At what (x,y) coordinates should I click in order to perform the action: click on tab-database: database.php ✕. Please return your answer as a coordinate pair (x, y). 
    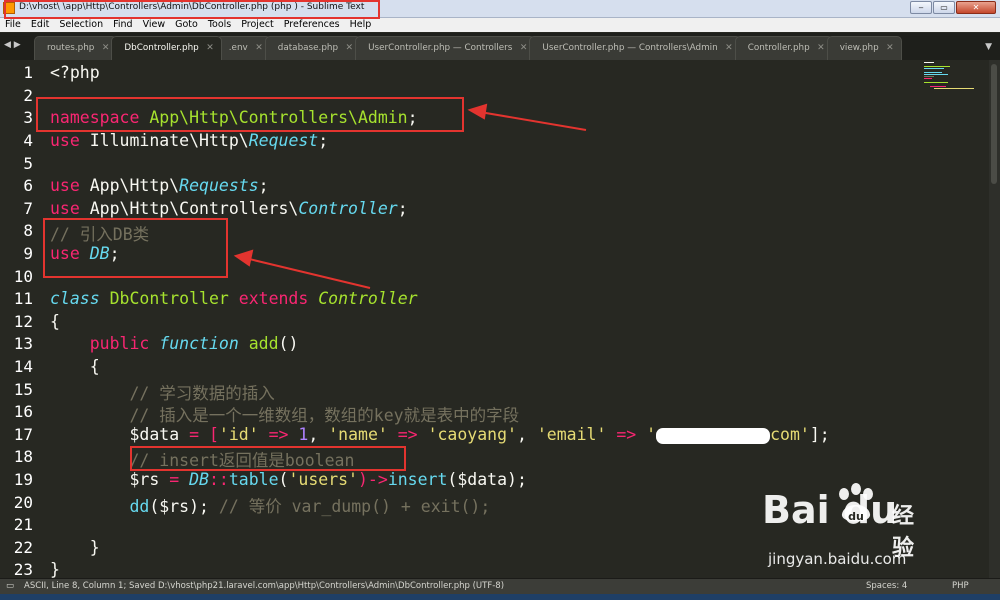
    Looking at the image, I should click on (313, 48).